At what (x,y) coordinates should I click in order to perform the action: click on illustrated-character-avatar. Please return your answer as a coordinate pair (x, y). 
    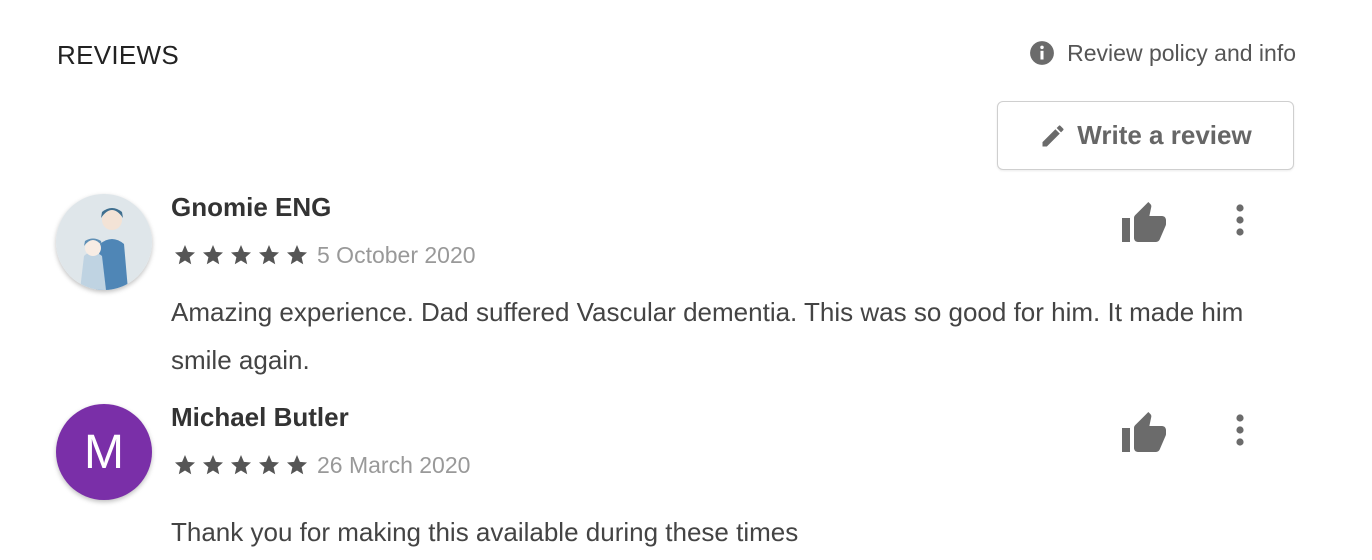
    Looking at the image, I should click on (104, 242).